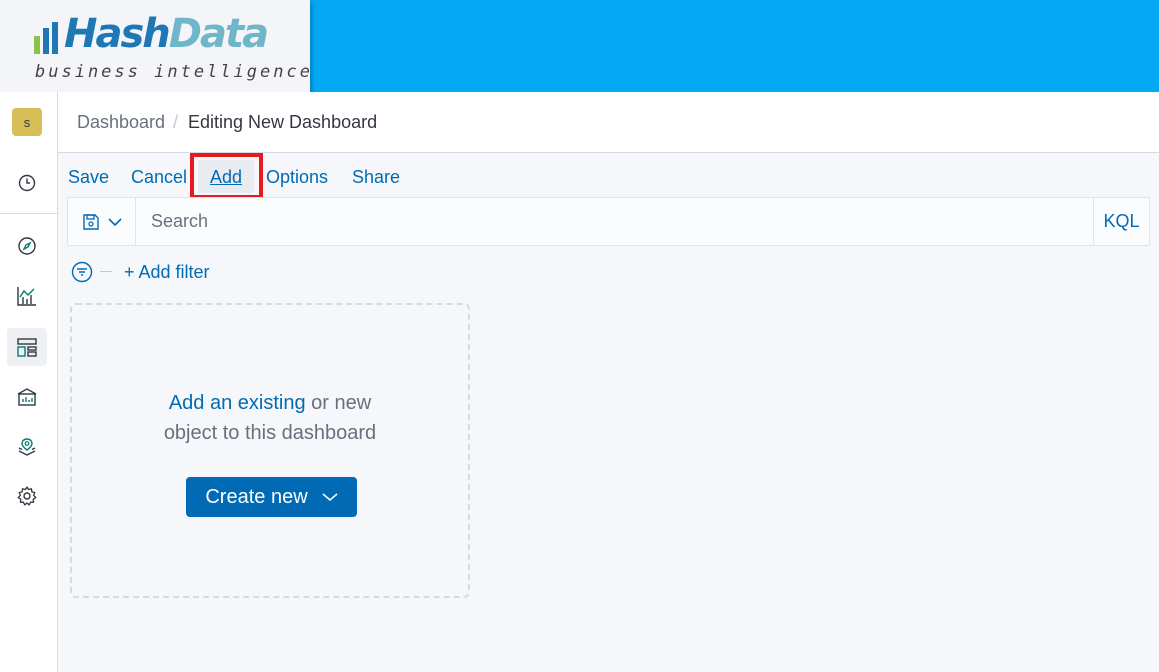  I want to click on empty-state-line2: object to this dashboard, so click(270, 433).